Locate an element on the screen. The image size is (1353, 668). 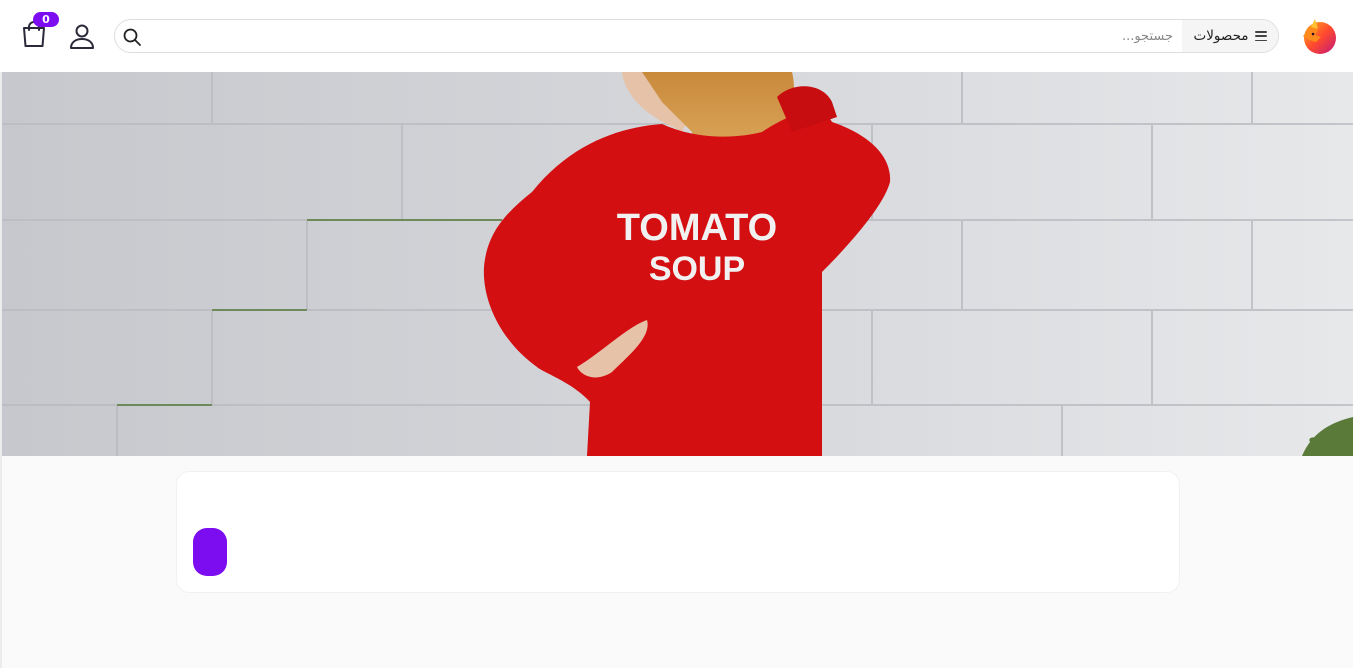
site-logo is located at coordinates (1318, 36).